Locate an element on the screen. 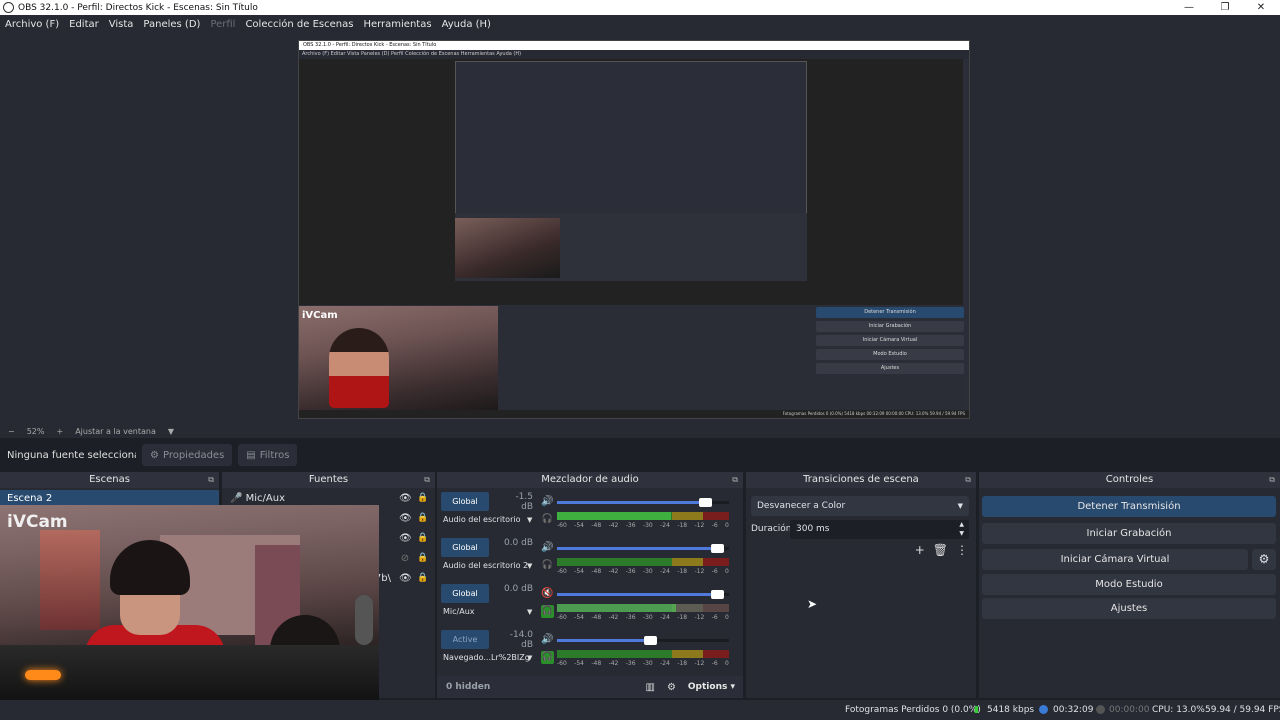 The height and width of the screenshot is (720, 1280). add-icon: + is located at coordinates (920, 550).